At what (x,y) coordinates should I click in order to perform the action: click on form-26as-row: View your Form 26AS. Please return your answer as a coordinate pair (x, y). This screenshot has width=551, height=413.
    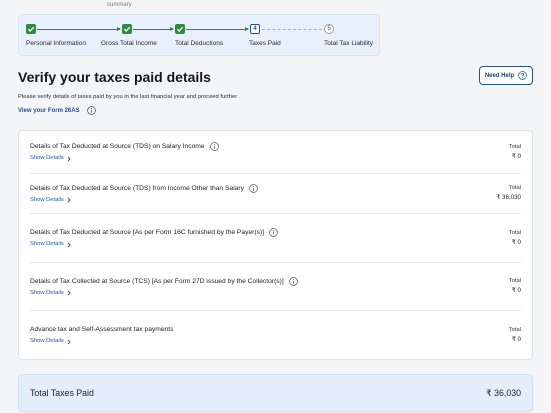
    Looking at the image, I should click on (57, 110).